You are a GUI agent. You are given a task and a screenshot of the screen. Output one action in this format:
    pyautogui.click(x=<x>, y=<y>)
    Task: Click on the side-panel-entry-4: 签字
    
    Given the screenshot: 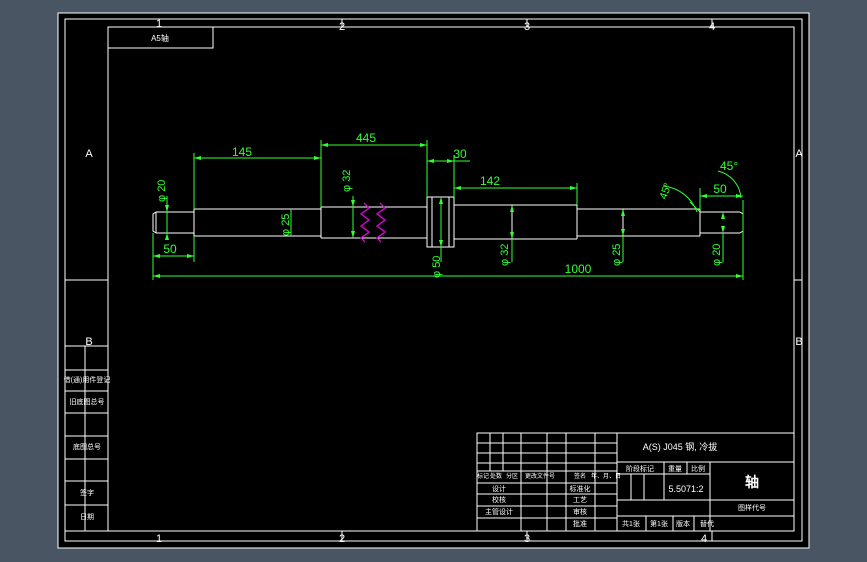 What is the action you would take?
    pyautogui.click(x=87, y=492)
    